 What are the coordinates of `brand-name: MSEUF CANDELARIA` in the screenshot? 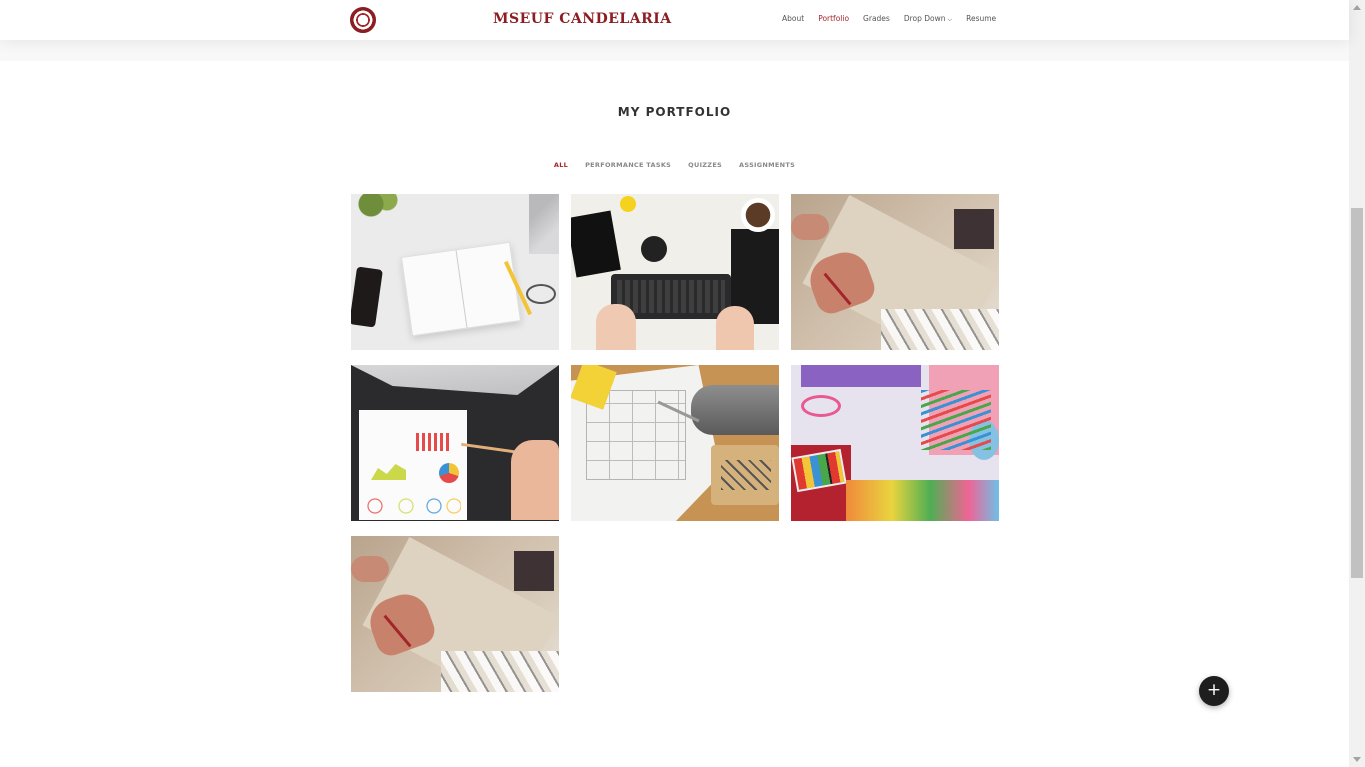 It's located at (582, 19).